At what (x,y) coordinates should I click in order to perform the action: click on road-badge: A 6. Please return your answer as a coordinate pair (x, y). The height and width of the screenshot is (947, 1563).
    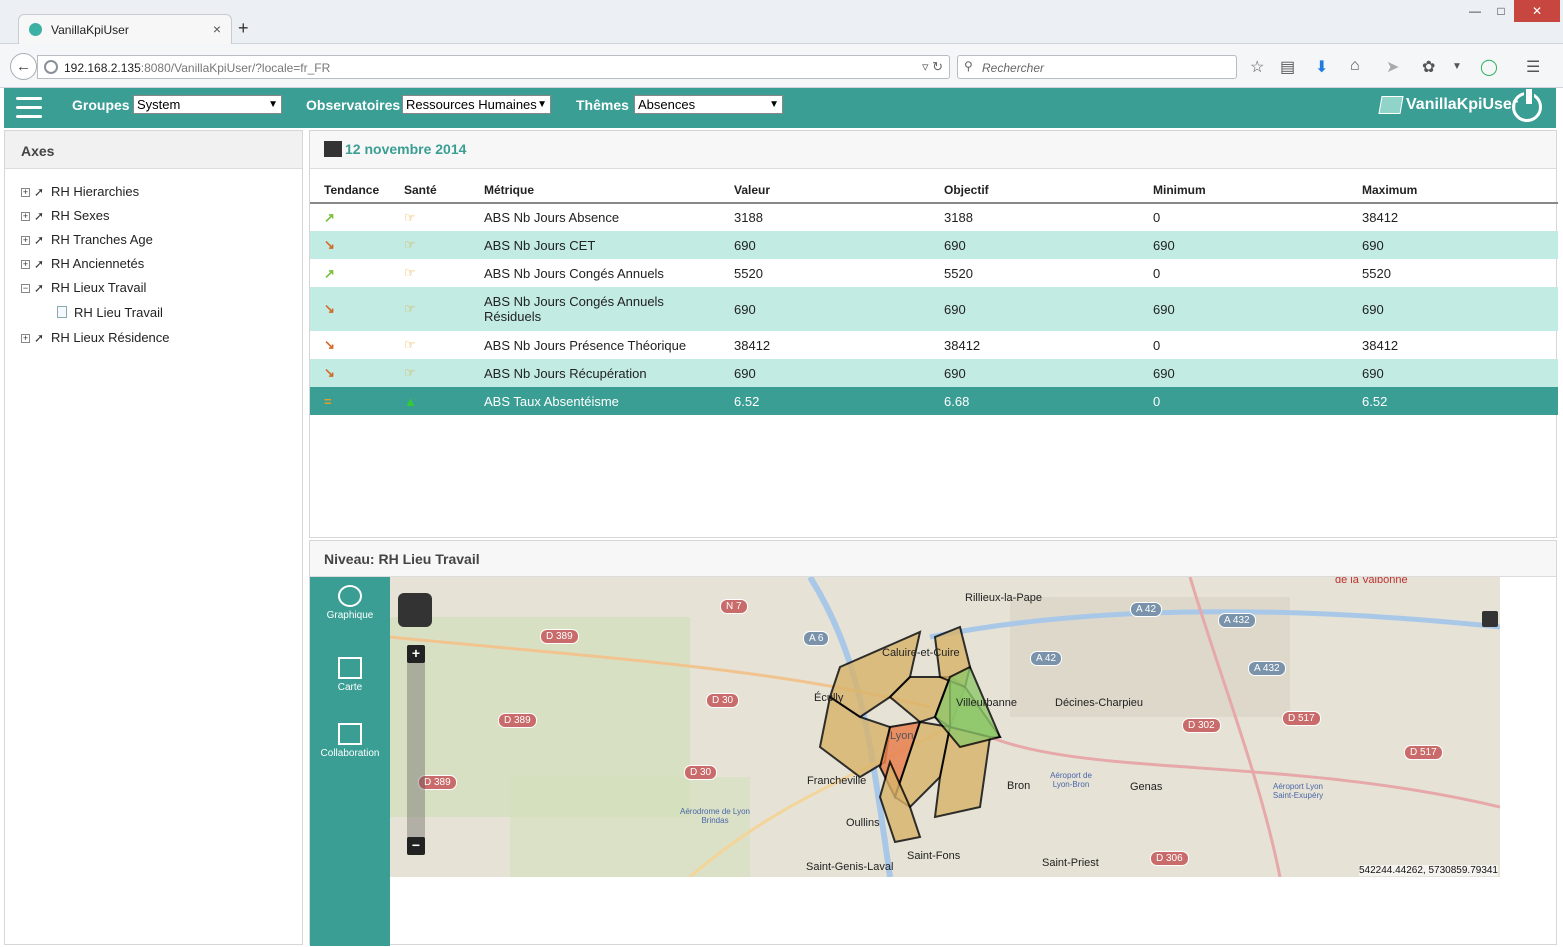
    Looking at the image, I should click on (816, 638).